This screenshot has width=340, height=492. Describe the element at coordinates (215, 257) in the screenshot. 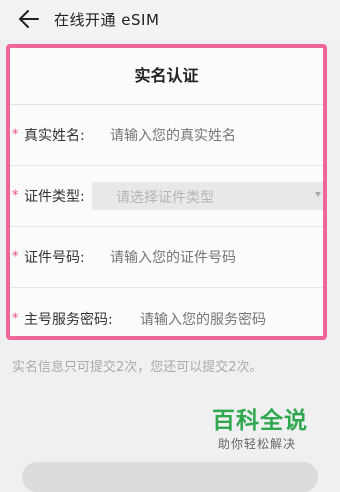

I see `id-number-input` at that location.